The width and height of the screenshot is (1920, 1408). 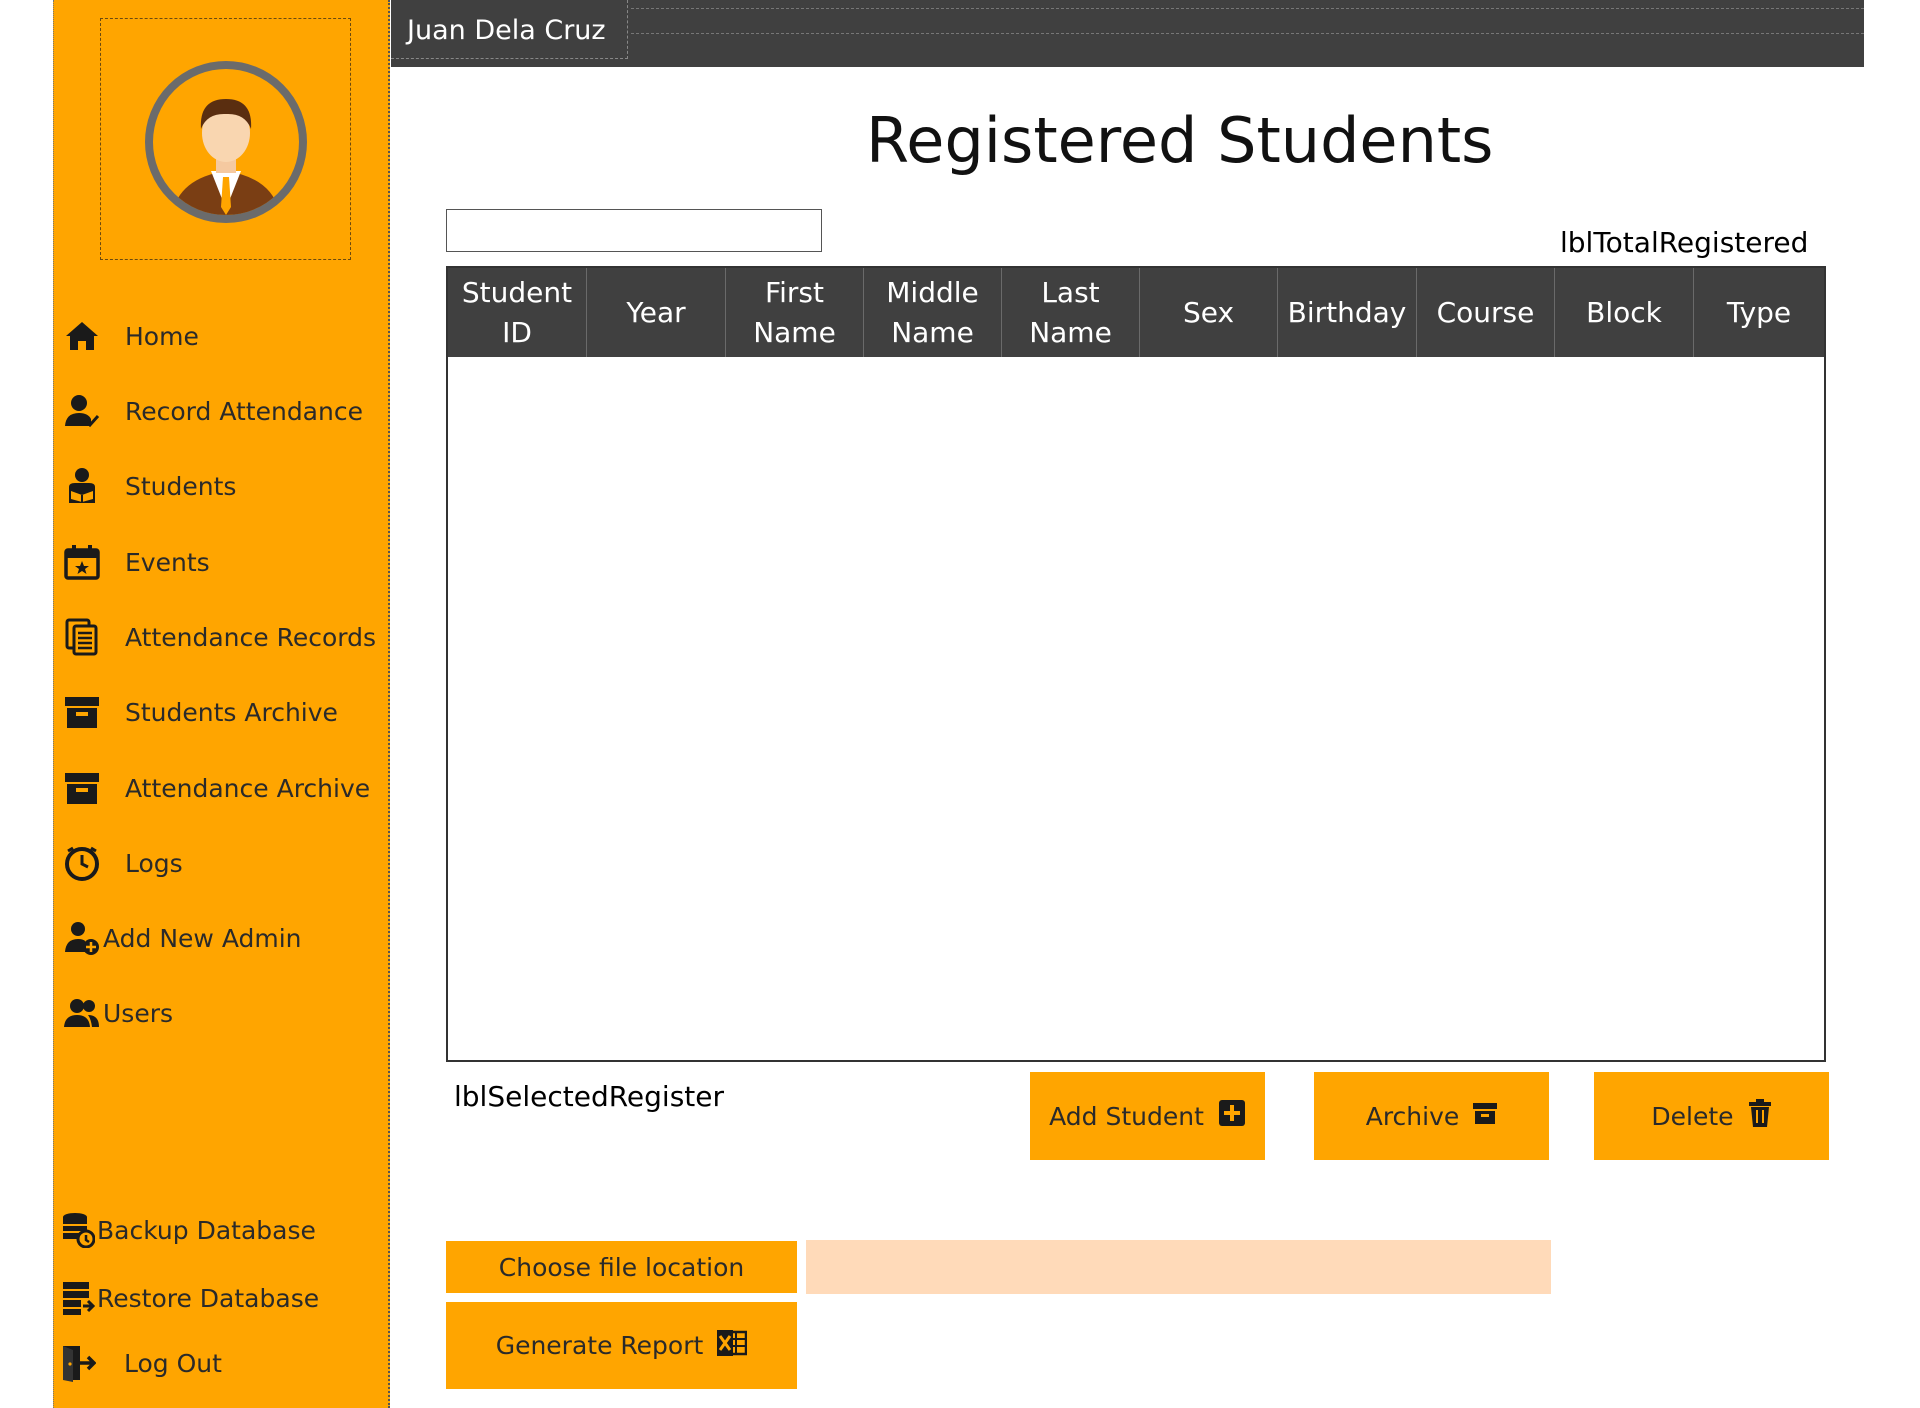 What do you see at coordinates (732, 1345) in the screenshot?
I see `excel-icon` at bounding box center [732, 1345].